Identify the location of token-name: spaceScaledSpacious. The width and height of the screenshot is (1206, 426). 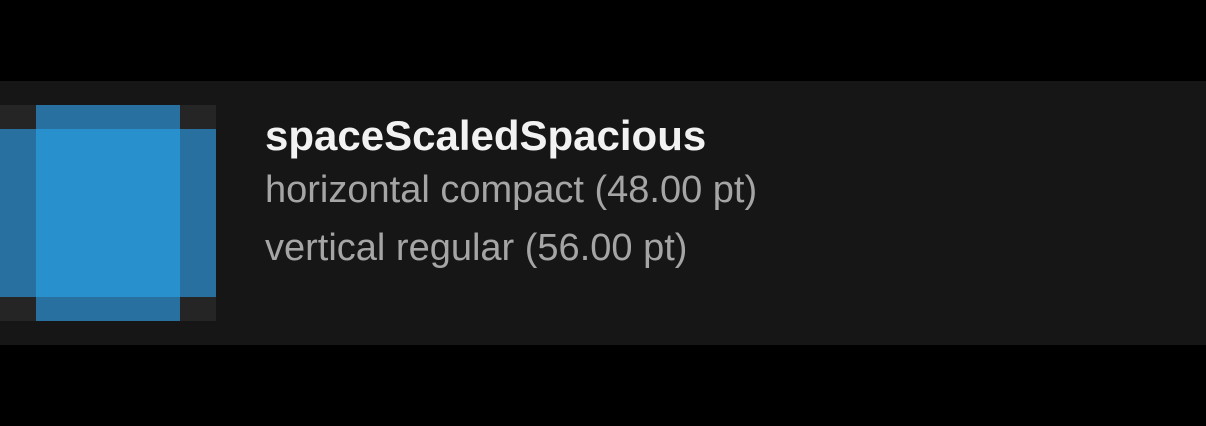
(486, 135).